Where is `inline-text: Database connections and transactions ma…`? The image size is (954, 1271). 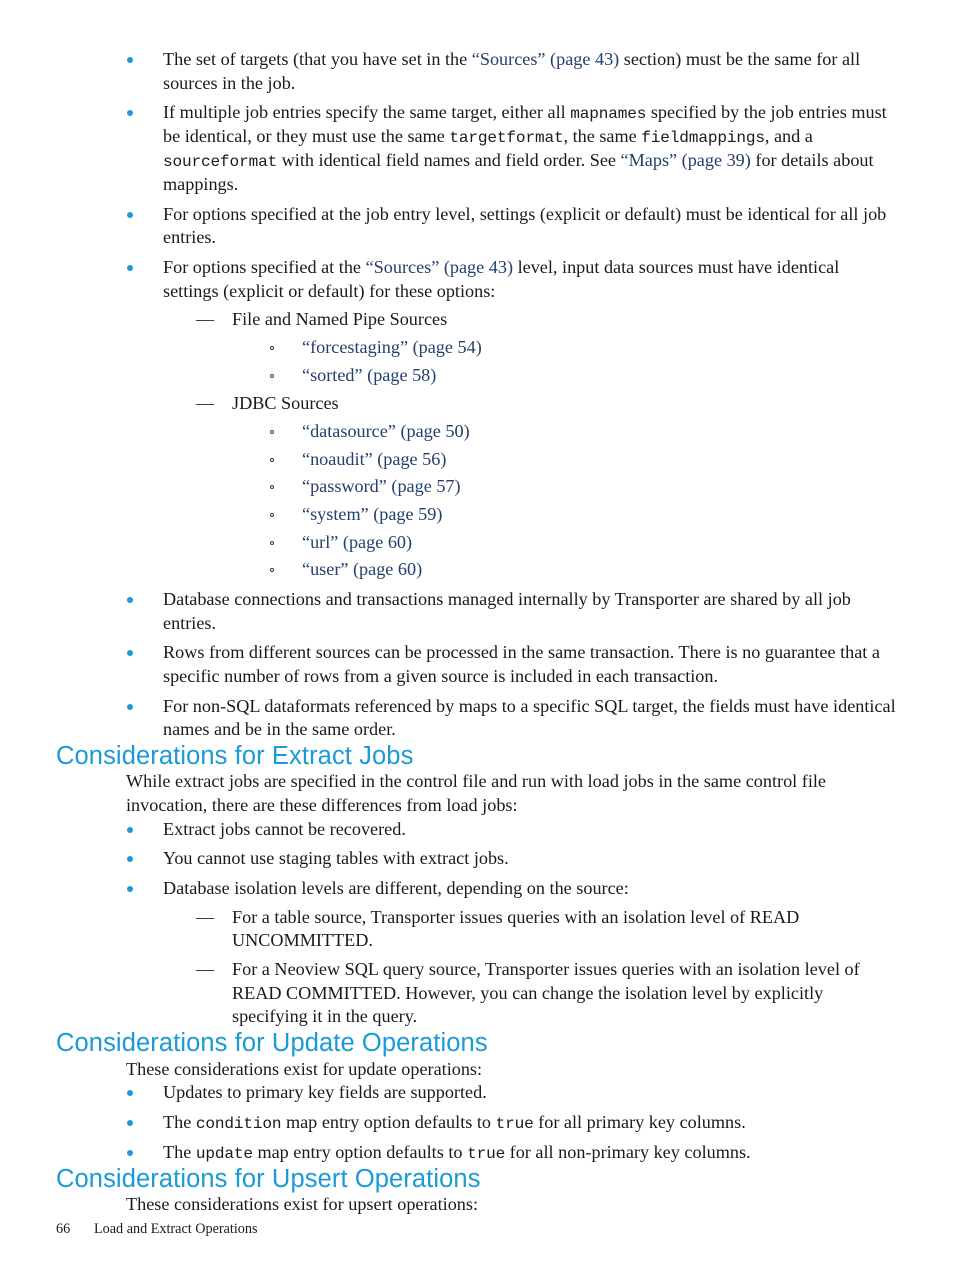
inline-text: Database connections and transactions ma… is located at coordinates (507, 610).